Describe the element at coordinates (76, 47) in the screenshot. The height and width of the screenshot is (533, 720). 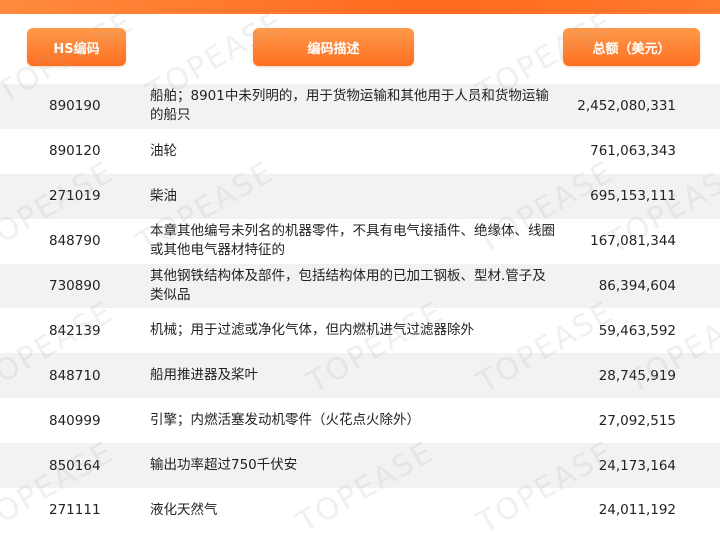
I see `hs-code-column-header: HS编码` at that location.